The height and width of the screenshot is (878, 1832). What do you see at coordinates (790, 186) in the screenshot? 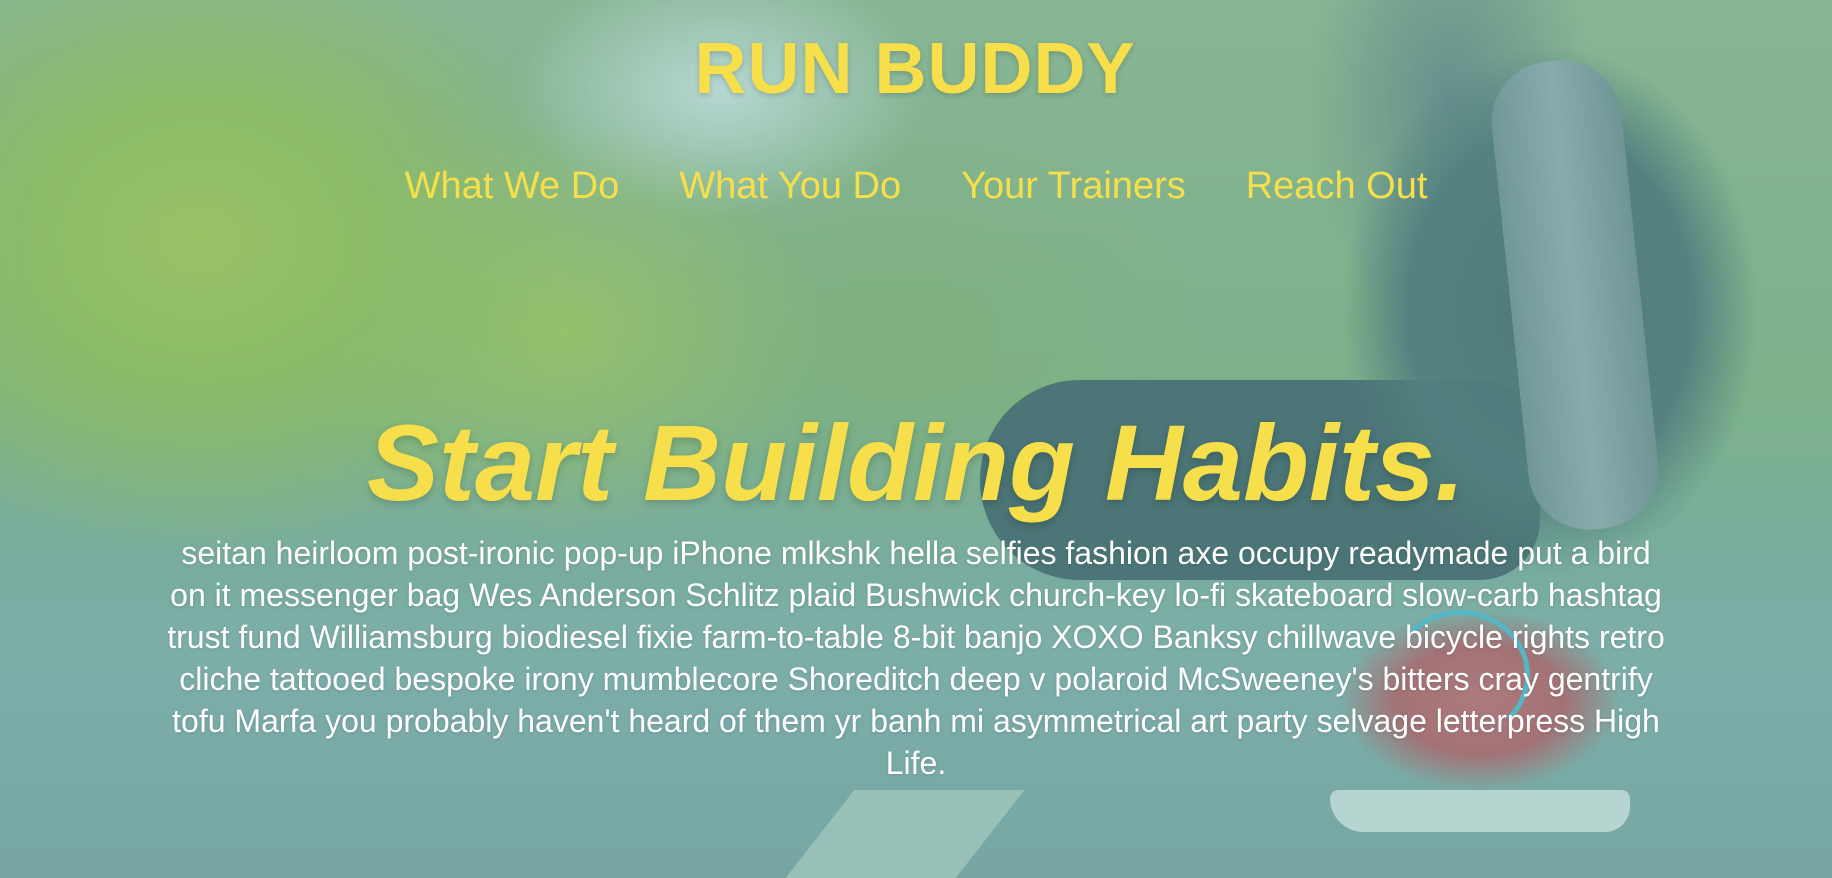
I see `nav-link-what-you-do: What You Do` at bounding box center [790, 186].